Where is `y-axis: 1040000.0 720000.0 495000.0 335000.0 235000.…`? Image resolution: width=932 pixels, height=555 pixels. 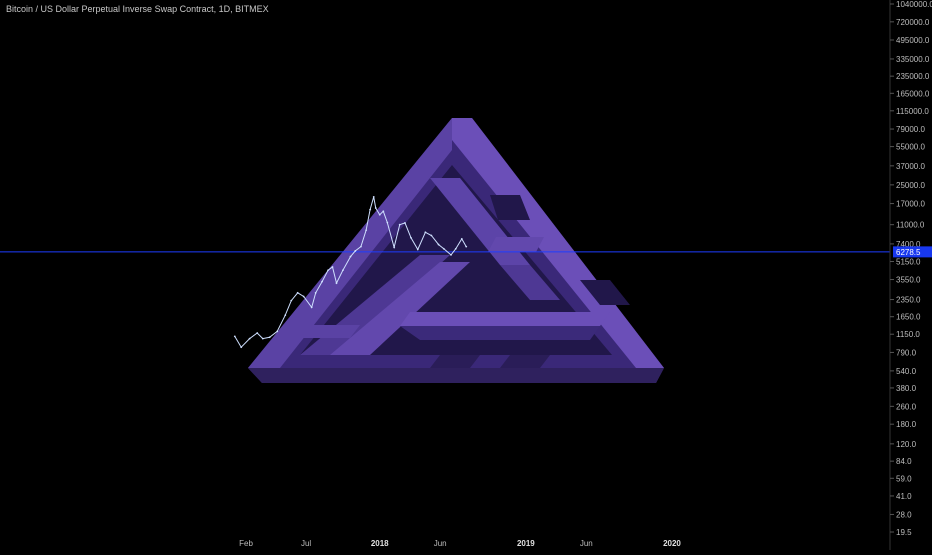
y-axis: 1040000.0 720000.0 495000.0 335000.0 235000.… is located at coordinates (911, 268).